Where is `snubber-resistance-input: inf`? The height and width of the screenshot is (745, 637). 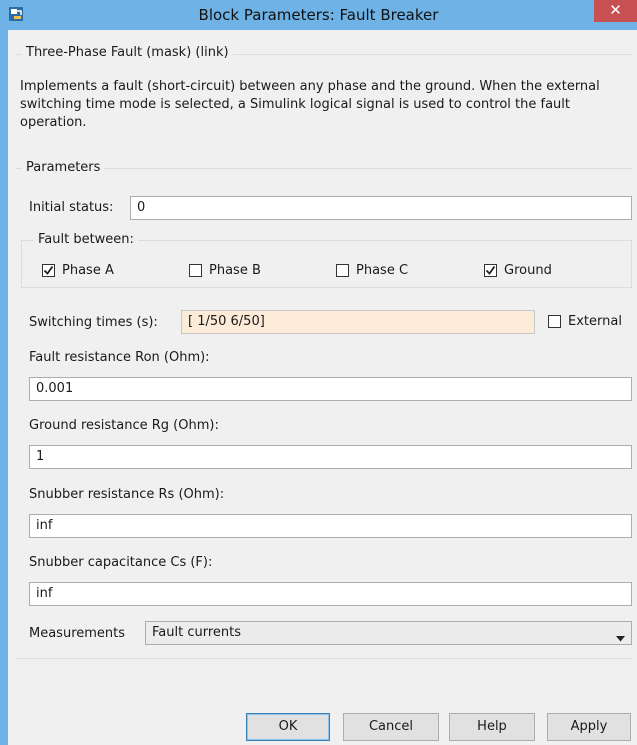 snubber-resistance-input: inf is located at coordinates (330, 526).